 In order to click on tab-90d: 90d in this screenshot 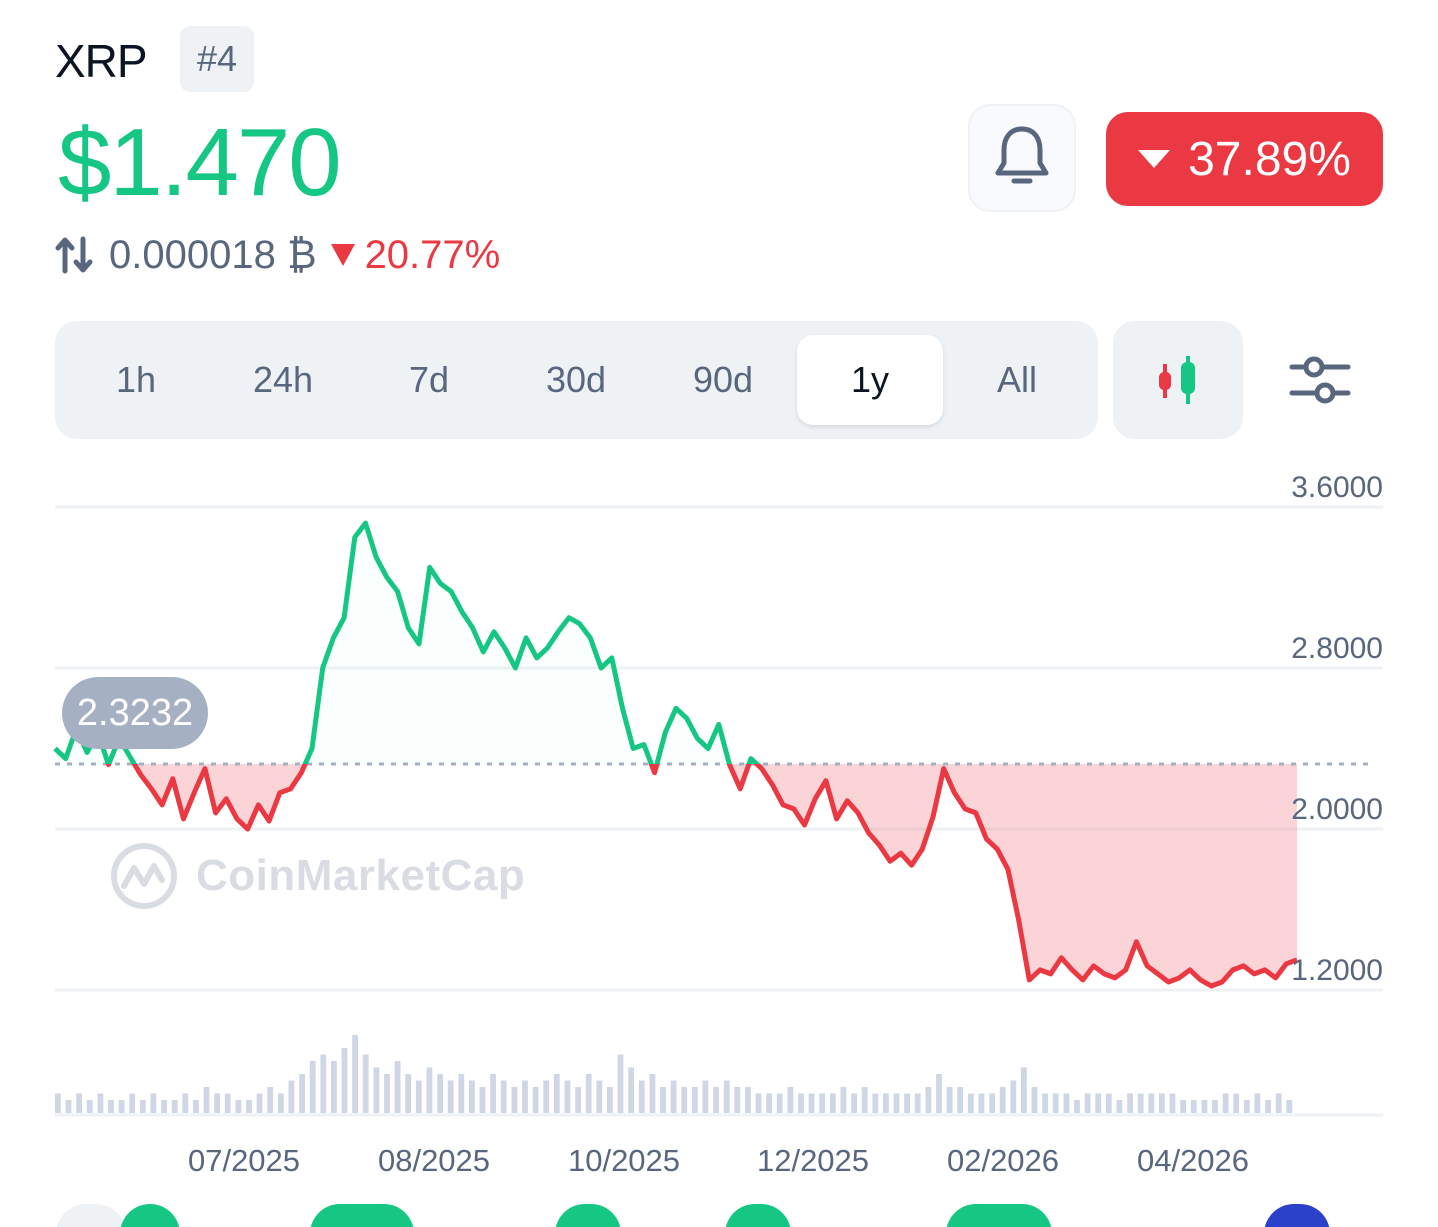, I will do `click(723, 380)`.